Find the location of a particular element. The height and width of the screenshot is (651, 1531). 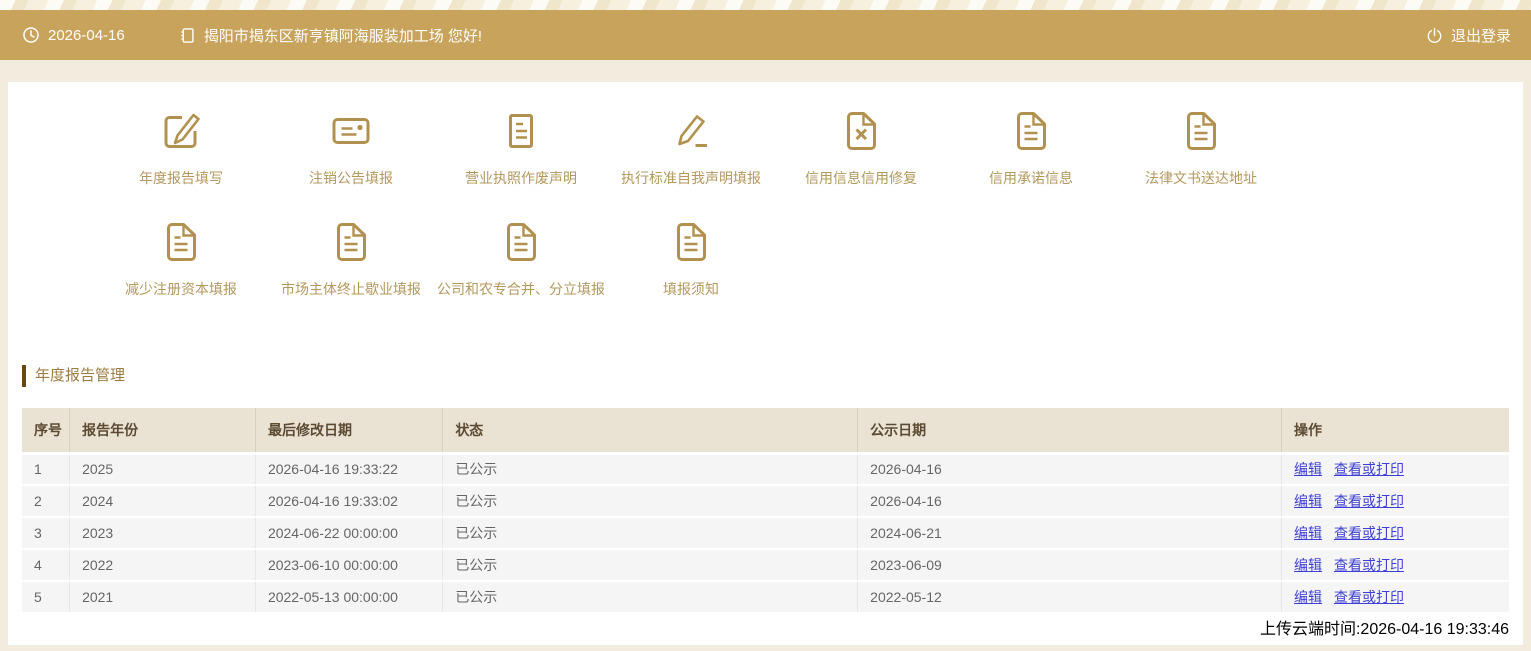

power-icon is located at coordinates (1434, 35).